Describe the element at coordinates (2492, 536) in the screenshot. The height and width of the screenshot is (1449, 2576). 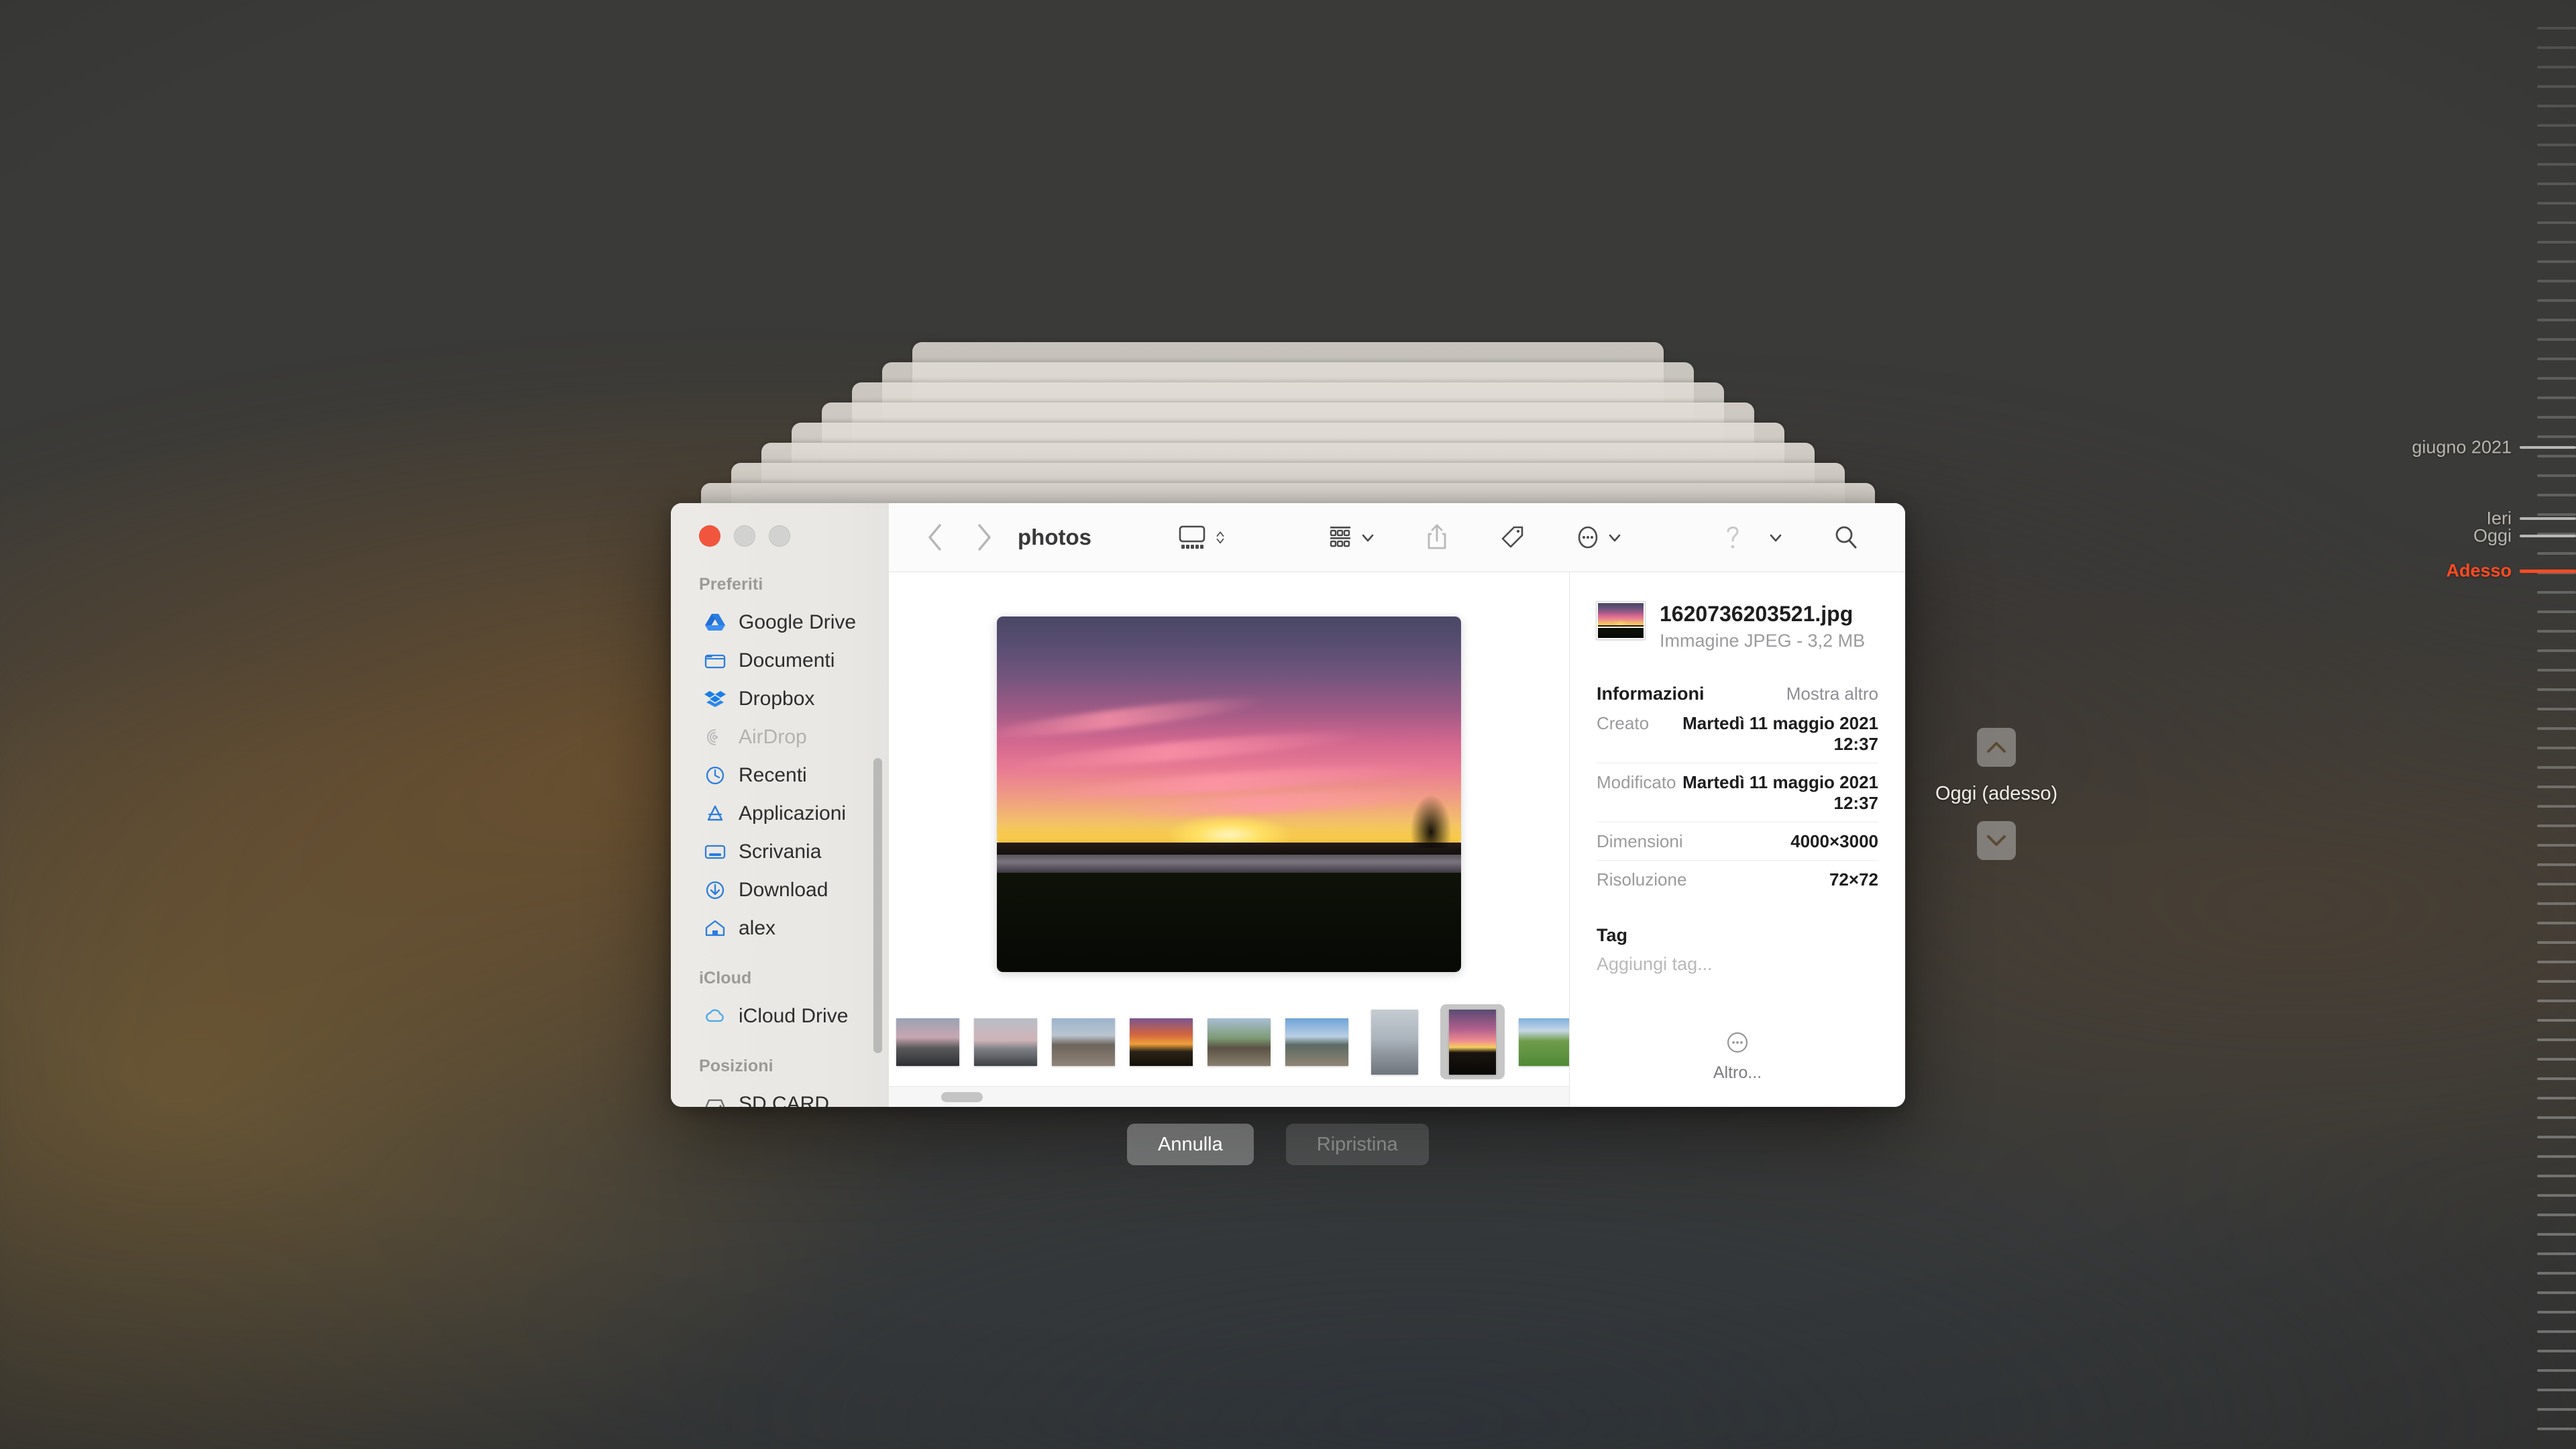
I see `timeline-label: Oggi` at that location.